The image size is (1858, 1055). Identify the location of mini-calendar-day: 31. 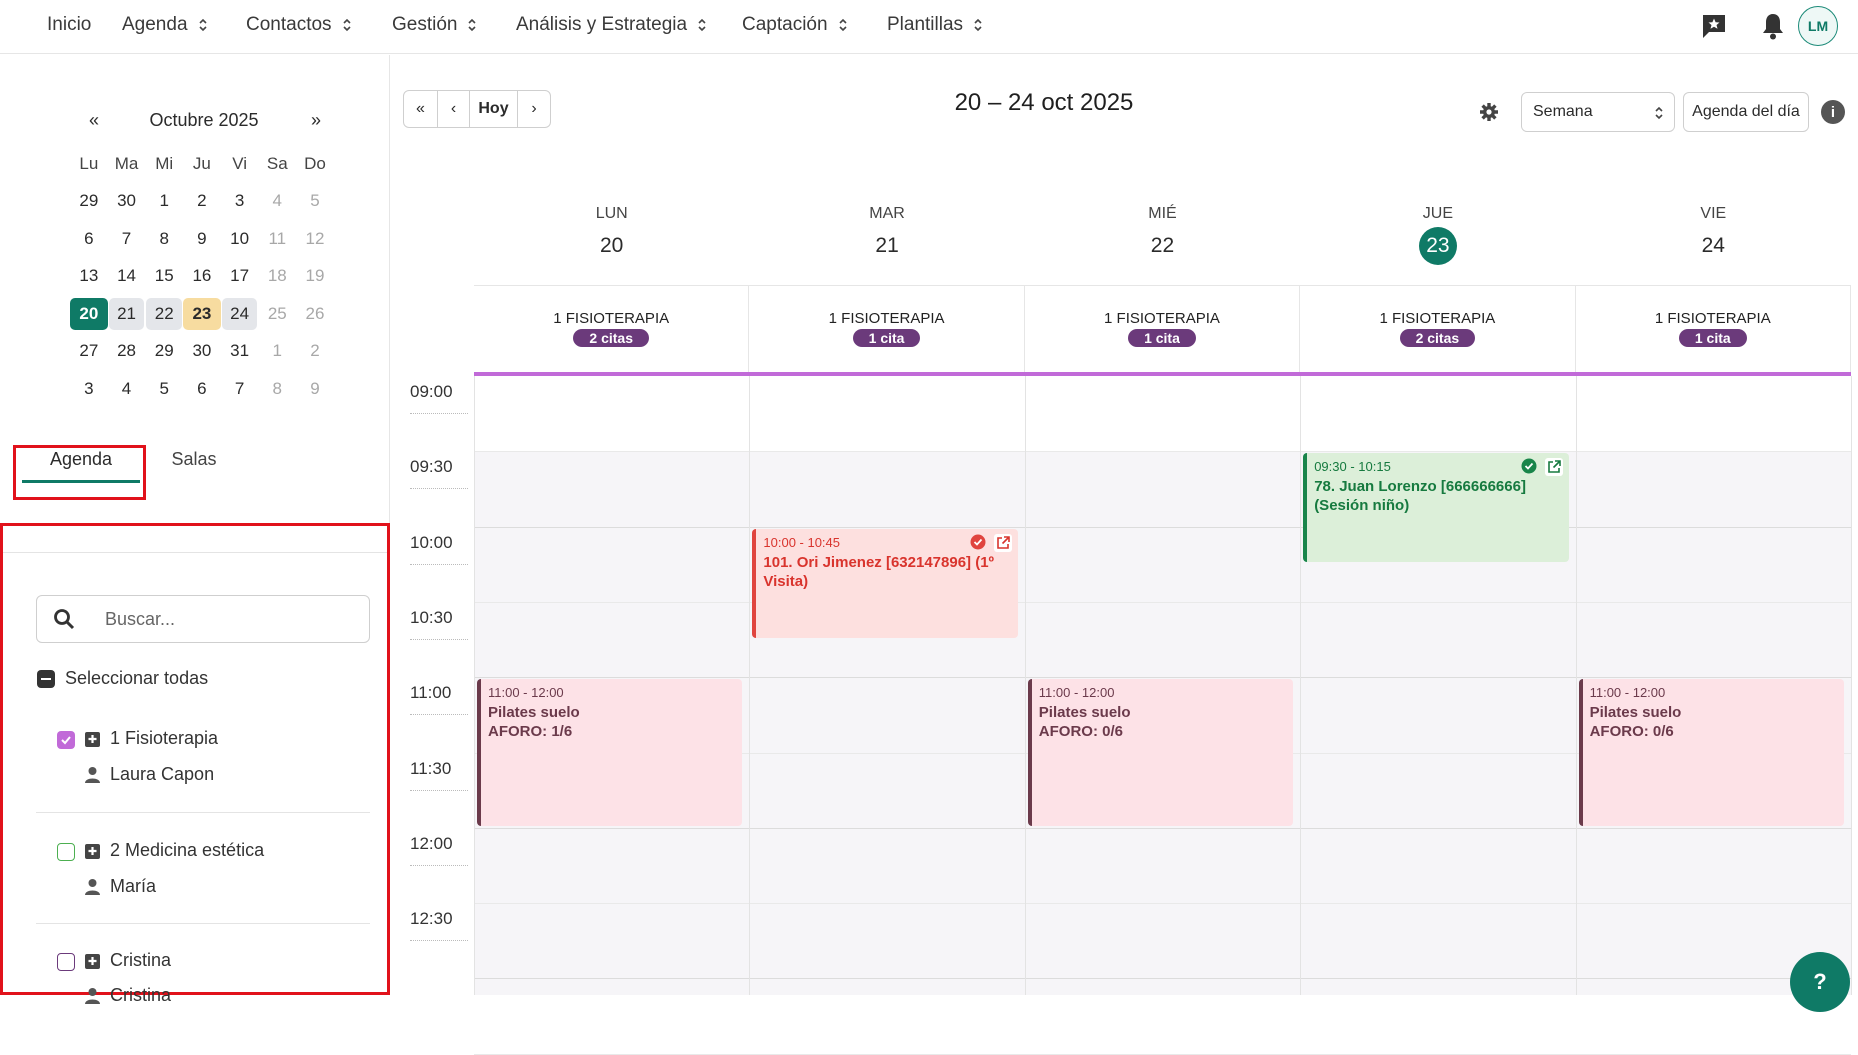
(240, 351).